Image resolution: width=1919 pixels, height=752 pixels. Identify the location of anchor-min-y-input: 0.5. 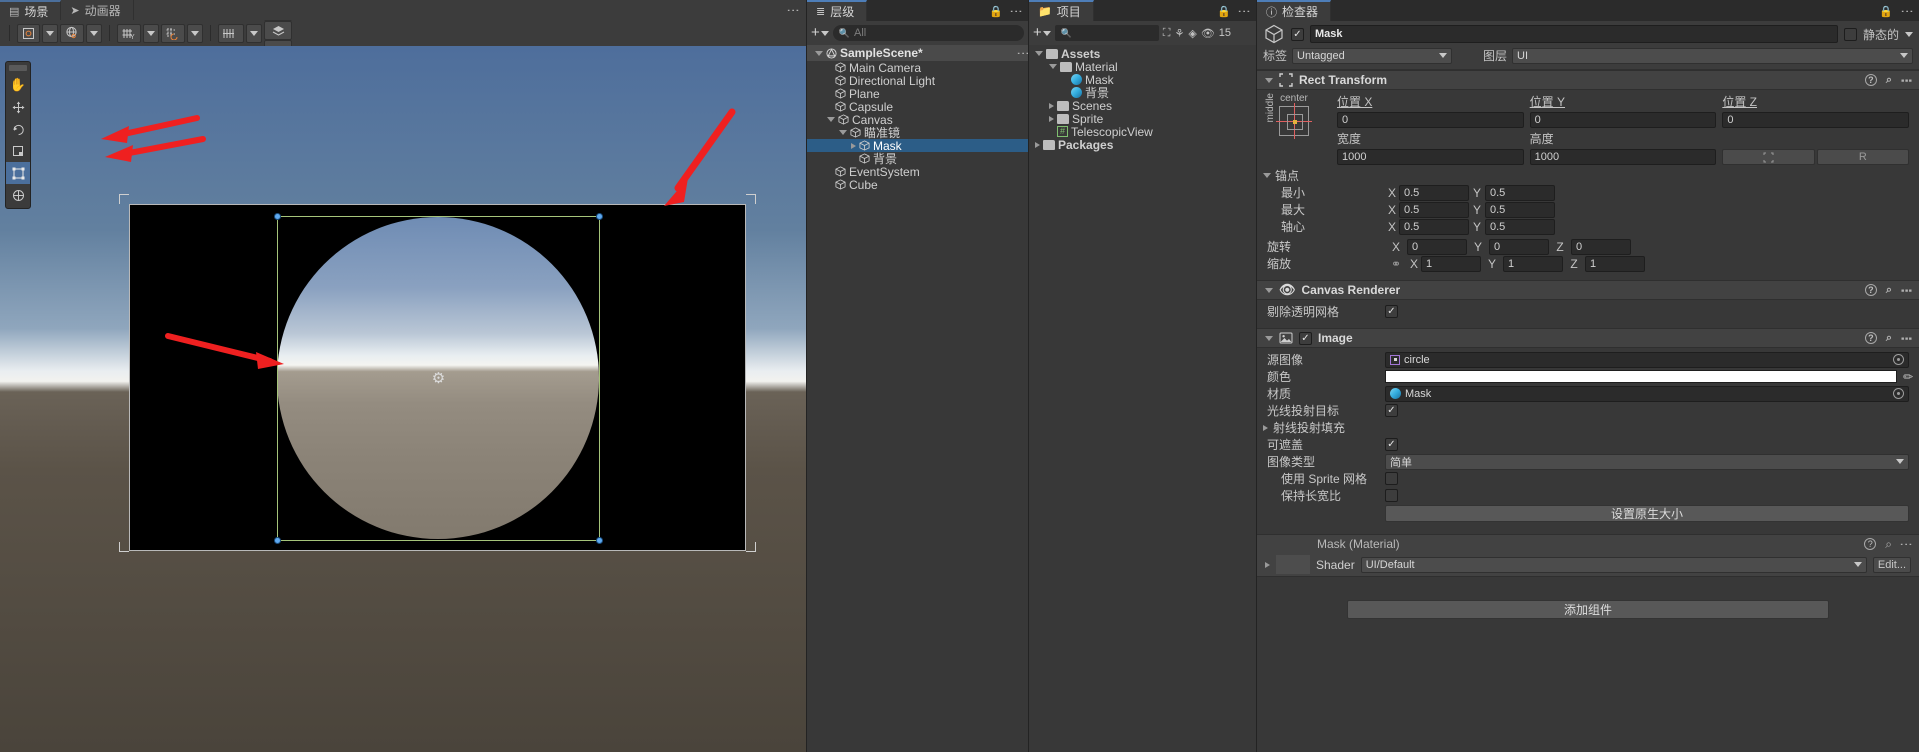
(1520, 192).